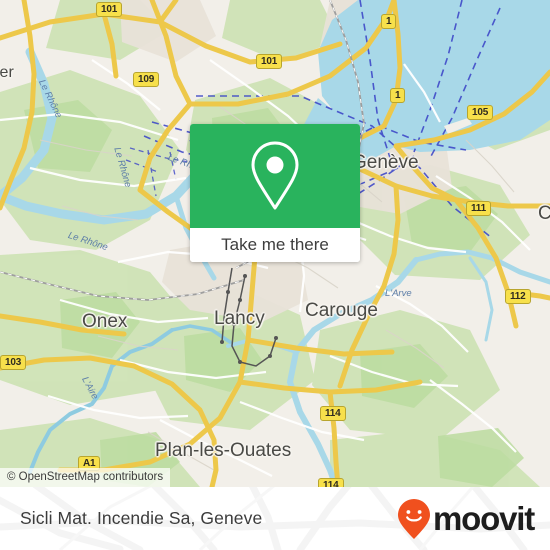 This screenshot has height=550, width=550. Describe the element at coordinates (85, 477) in the screenshot. I see `osm-attribution: © OpenStreetMap contributors` at that location.